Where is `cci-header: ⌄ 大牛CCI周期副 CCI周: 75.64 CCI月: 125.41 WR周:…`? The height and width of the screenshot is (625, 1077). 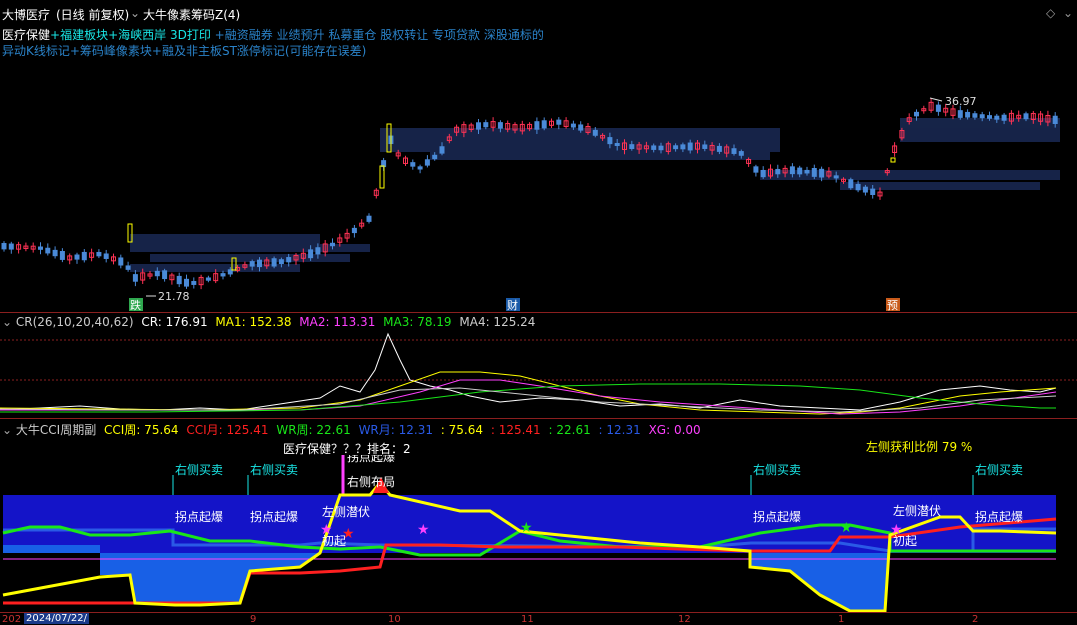 cci-header: ⌄ 大牛CCI周期副 CCI周: 75.64 CCI月: 125.41 WR周:… is located at coordinates (351, 429).